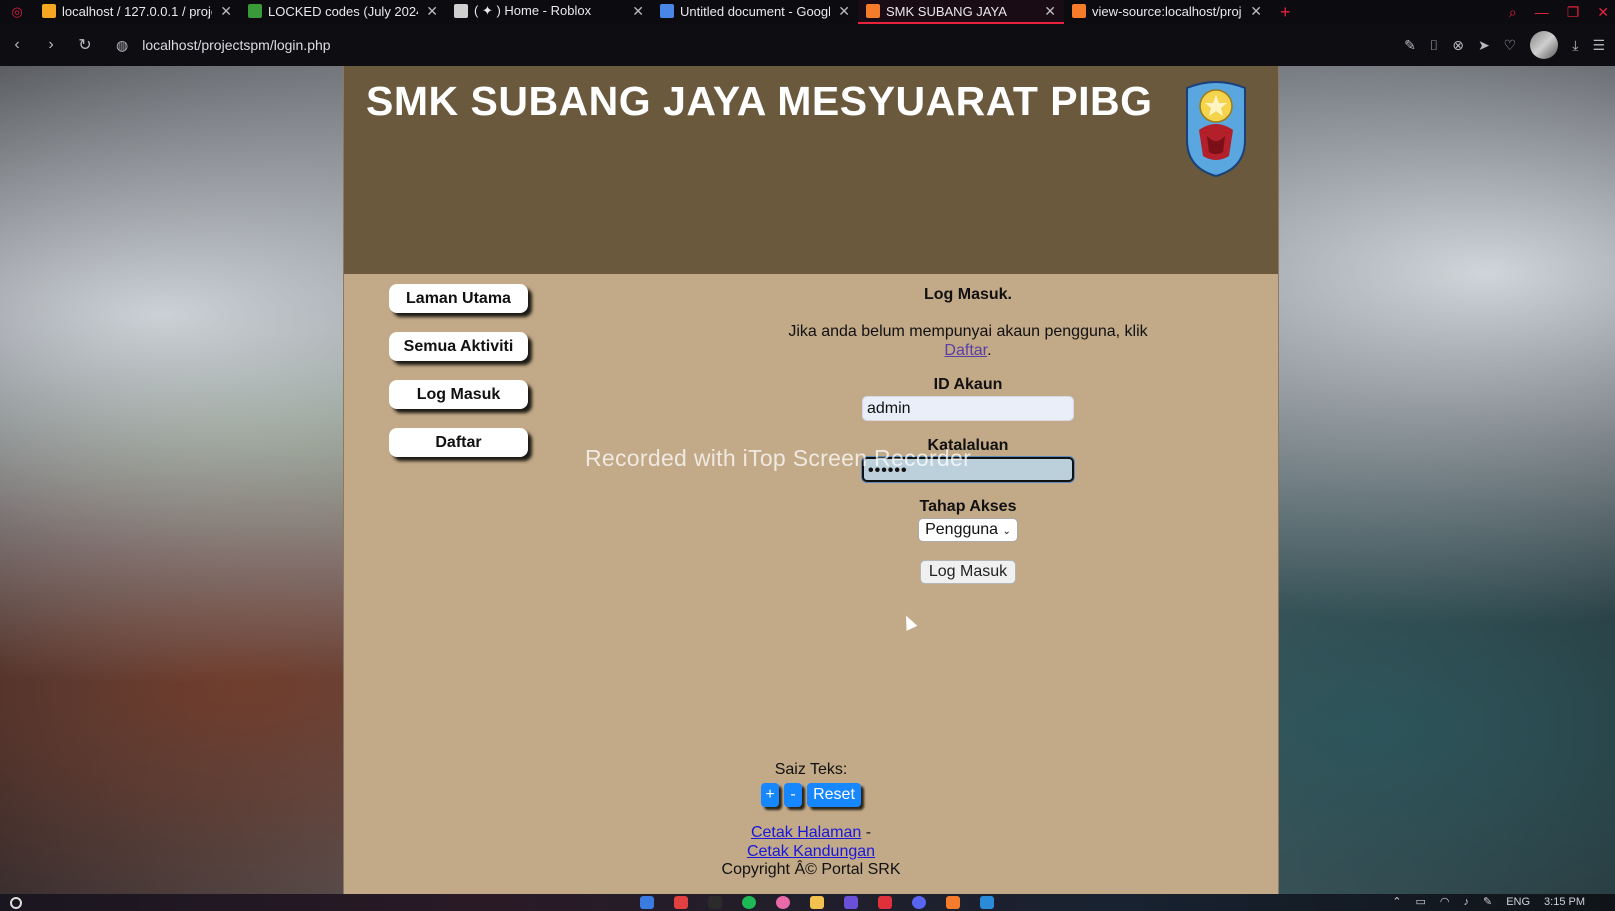 Image resolution: width=1615 pixels, height=911 pixels. I want to click on pen-icon: ✎, so click(1487, 901).